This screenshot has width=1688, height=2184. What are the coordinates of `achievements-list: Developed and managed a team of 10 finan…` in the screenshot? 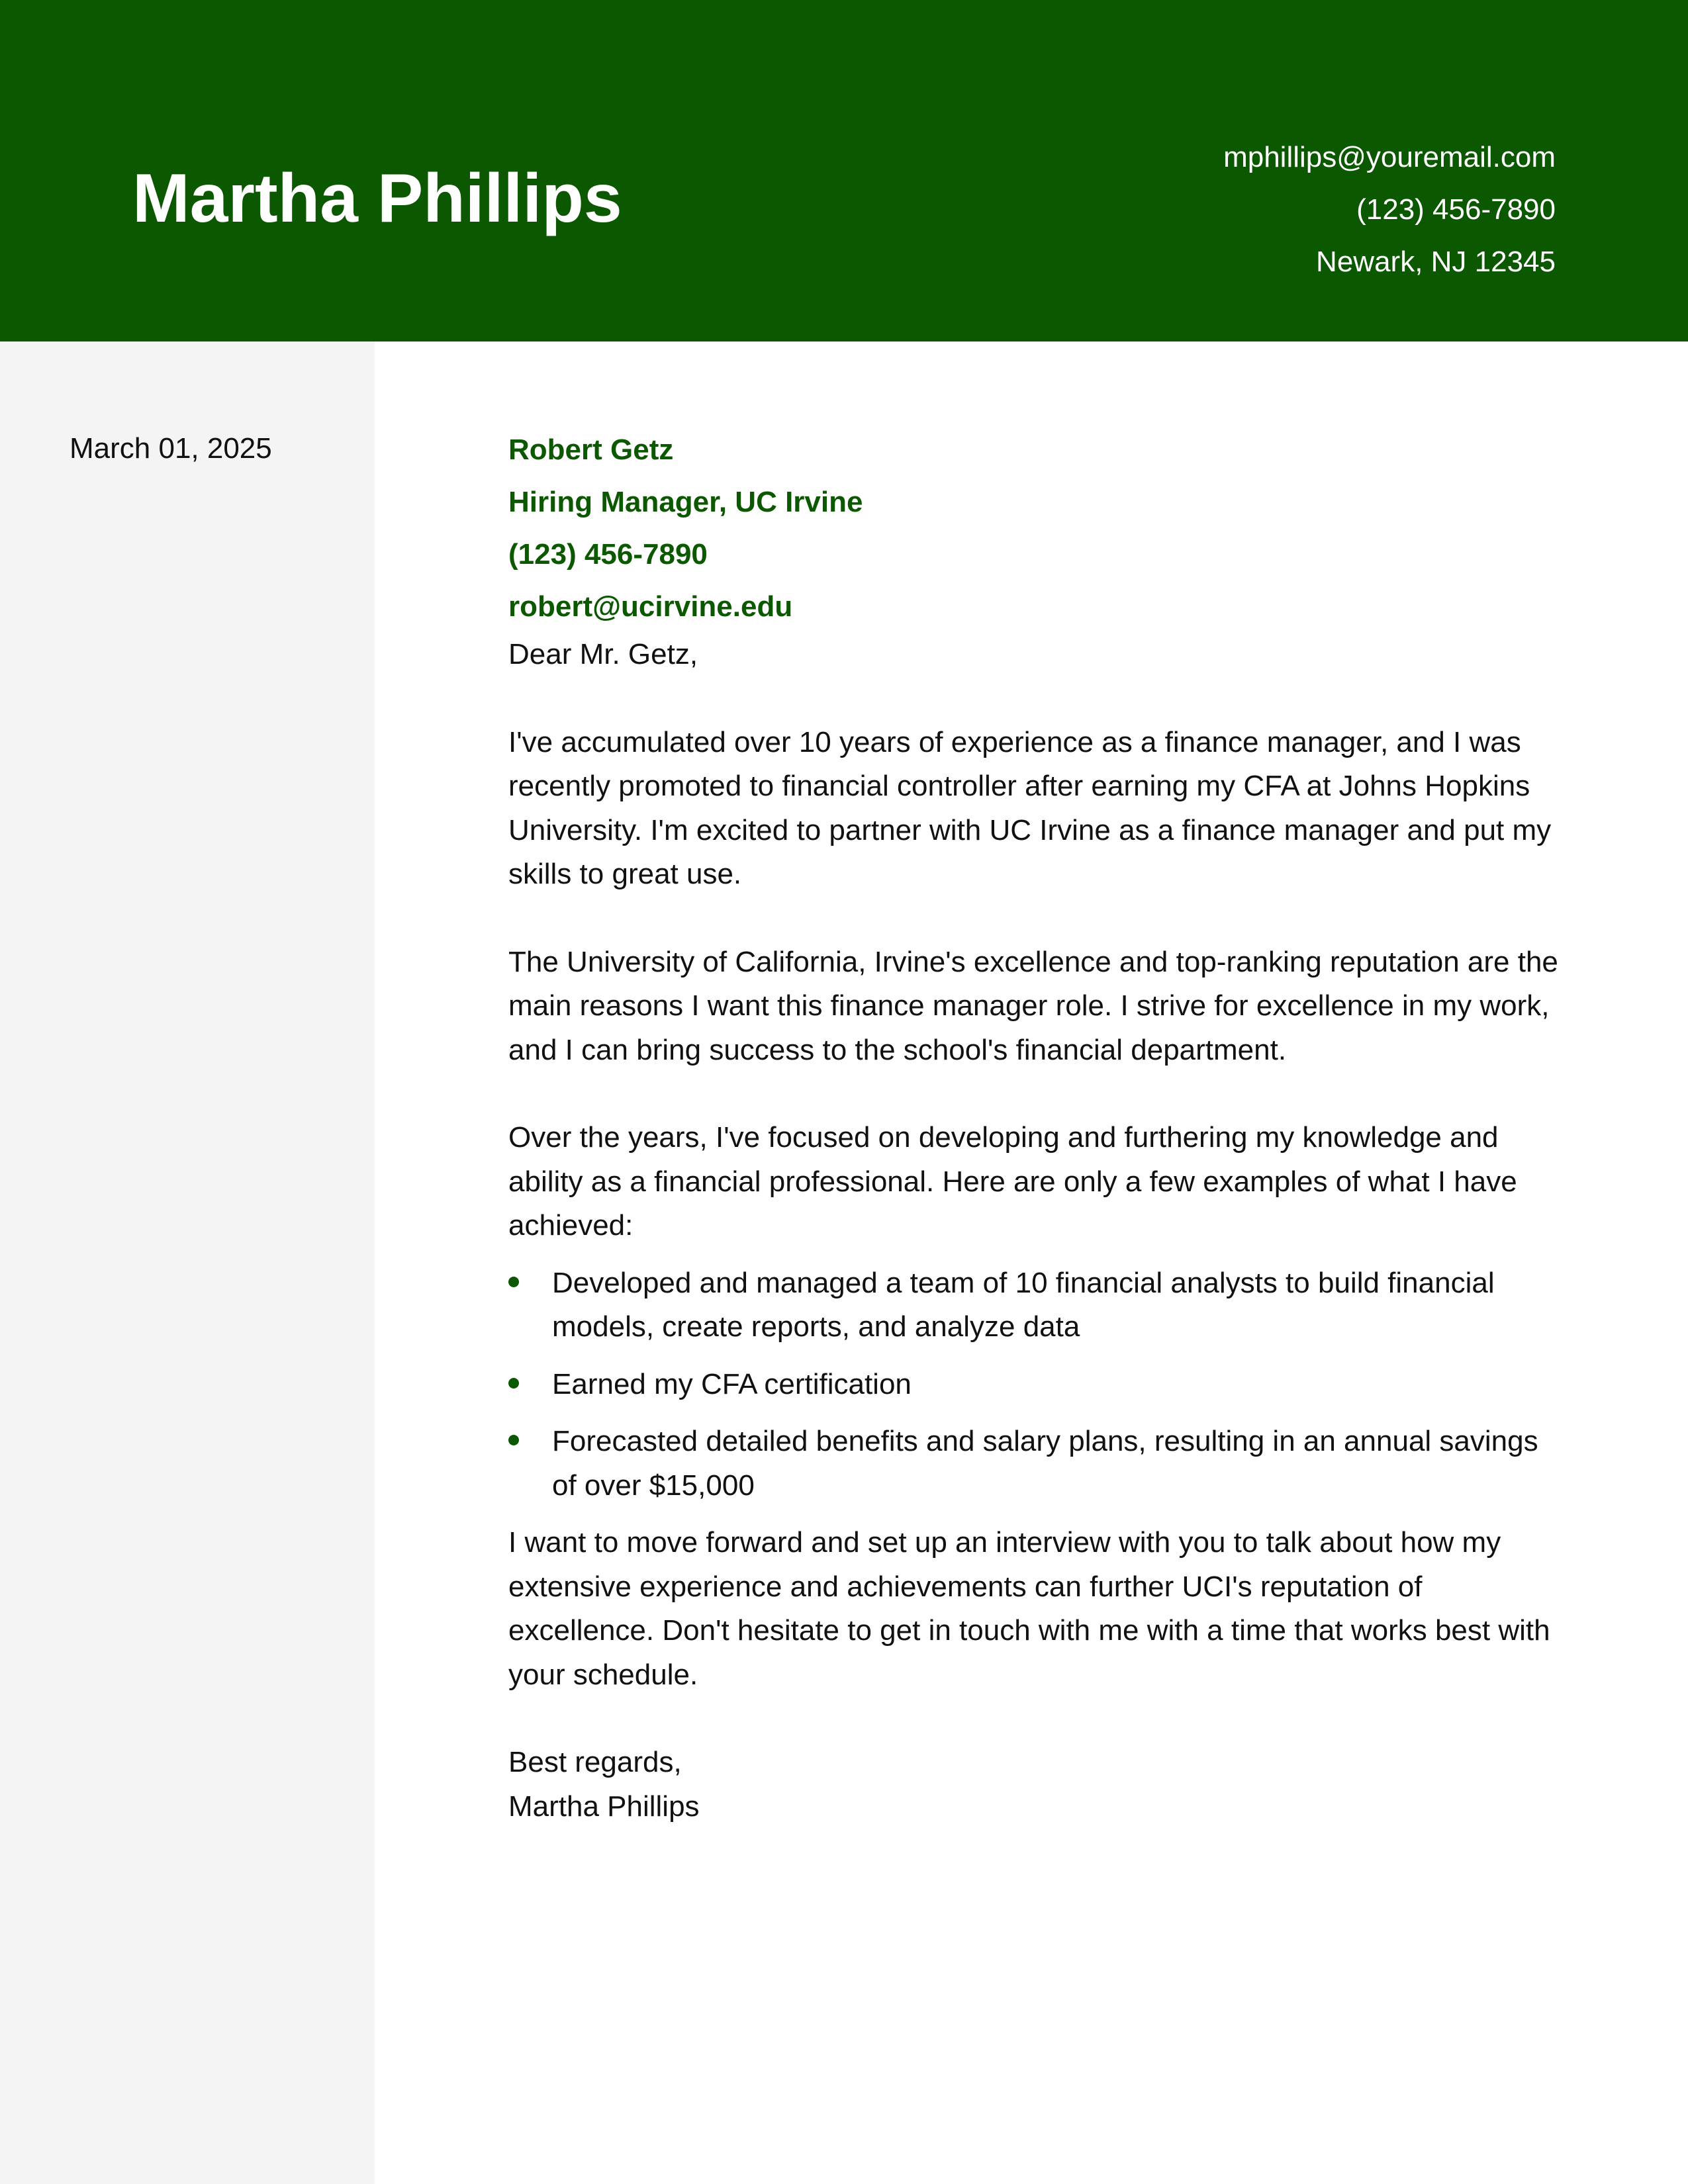 It's located at (1034, 1385).